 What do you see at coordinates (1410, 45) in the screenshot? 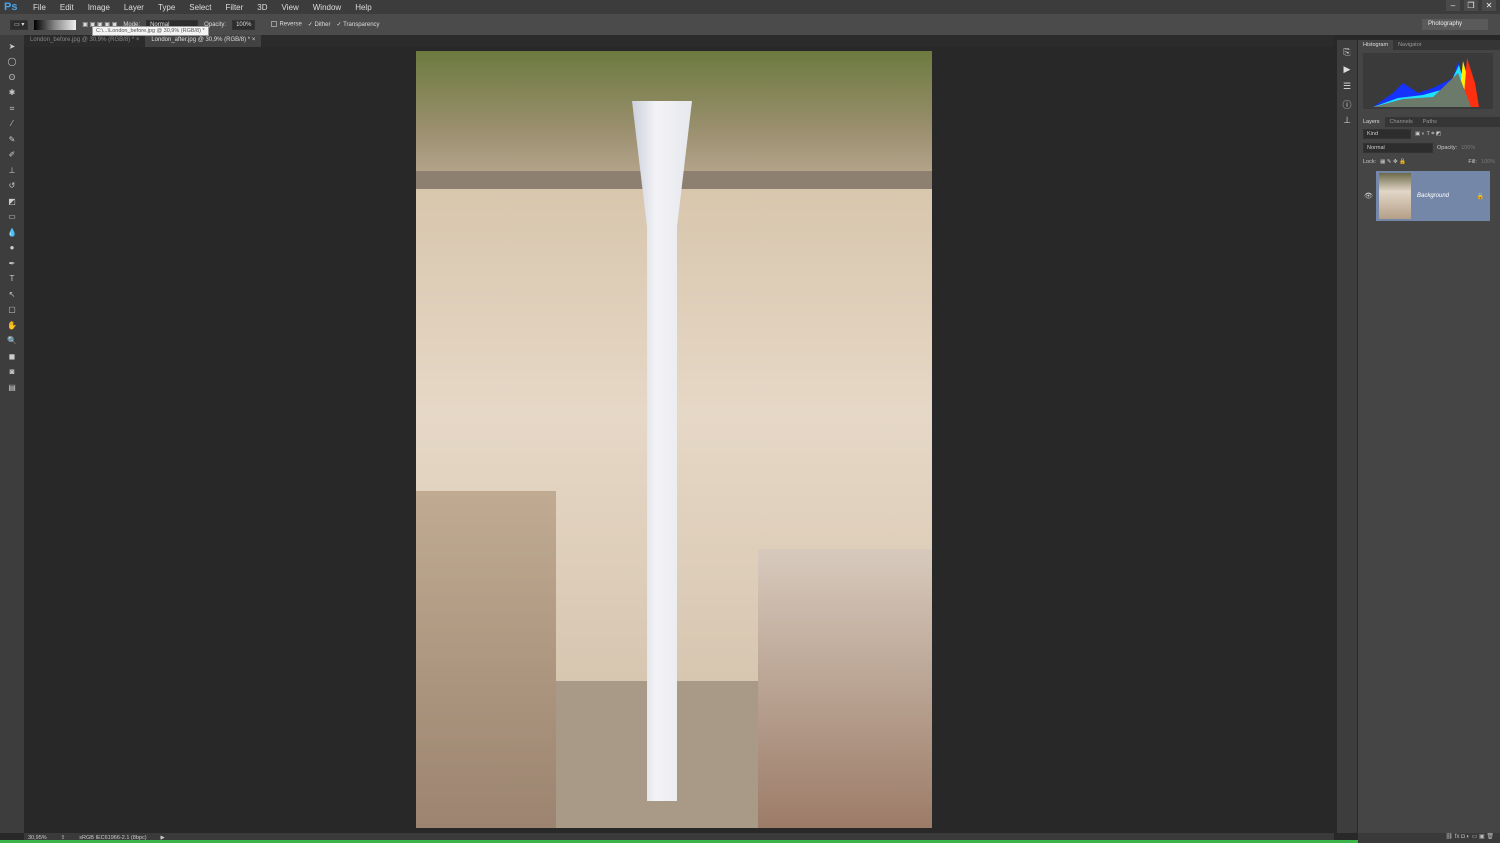
I see `tab-navigator: Navigator` at bounding box center [1410, 45].